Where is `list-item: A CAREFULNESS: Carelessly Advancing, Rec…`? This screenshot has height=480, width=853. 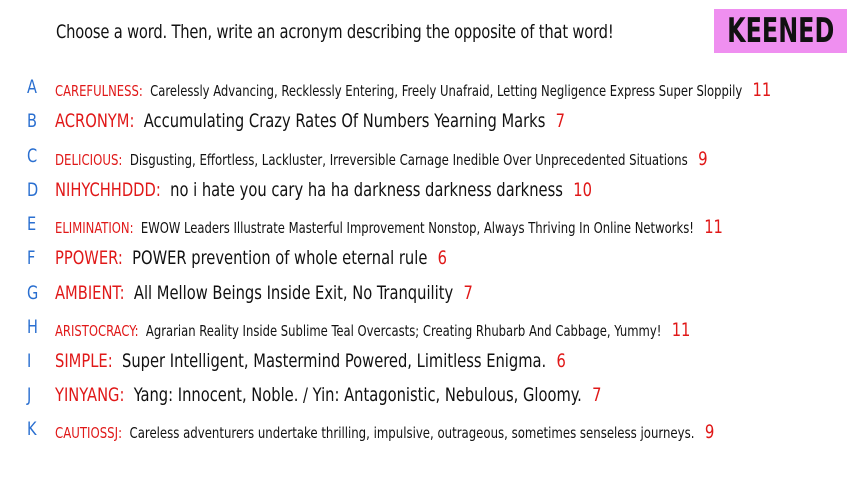
list-item: A CAREFULNESS: Carelessly Advancing, Rec… is located at coordinates (426, 89).